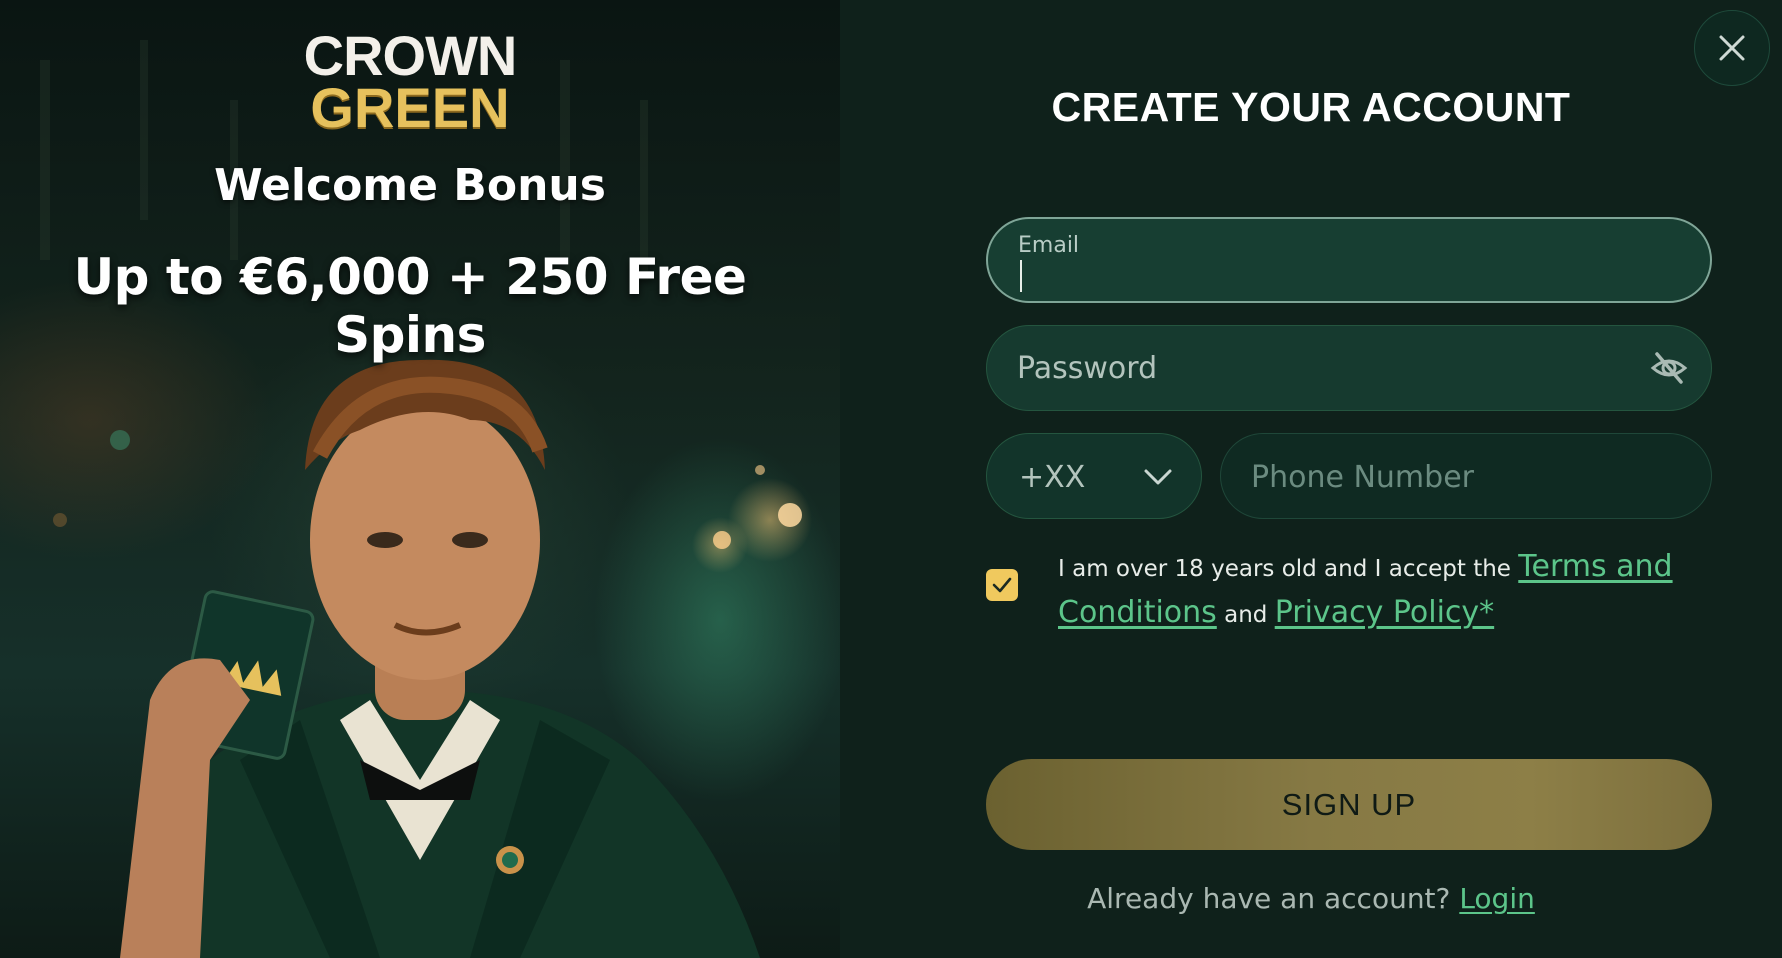 The height and width of the screenshot is (958, 1782). What do you see at coordinates (1497, 898) in the screenshot?
I see `login-link: Login` at bounding box center [1497, 898].